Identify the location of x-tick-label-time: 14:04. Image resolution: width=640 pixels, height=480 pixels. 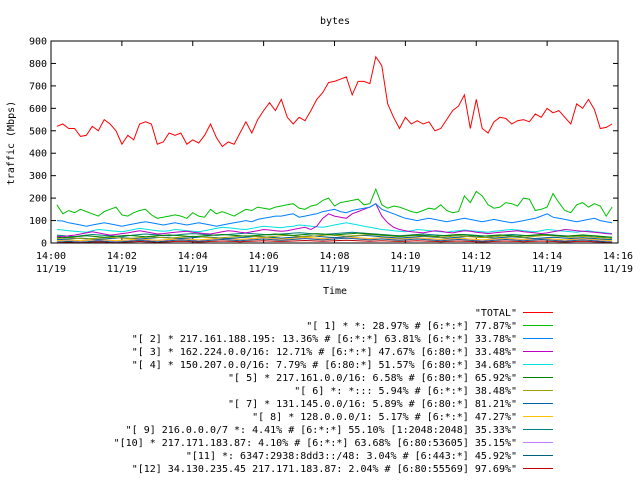
(193, 256).